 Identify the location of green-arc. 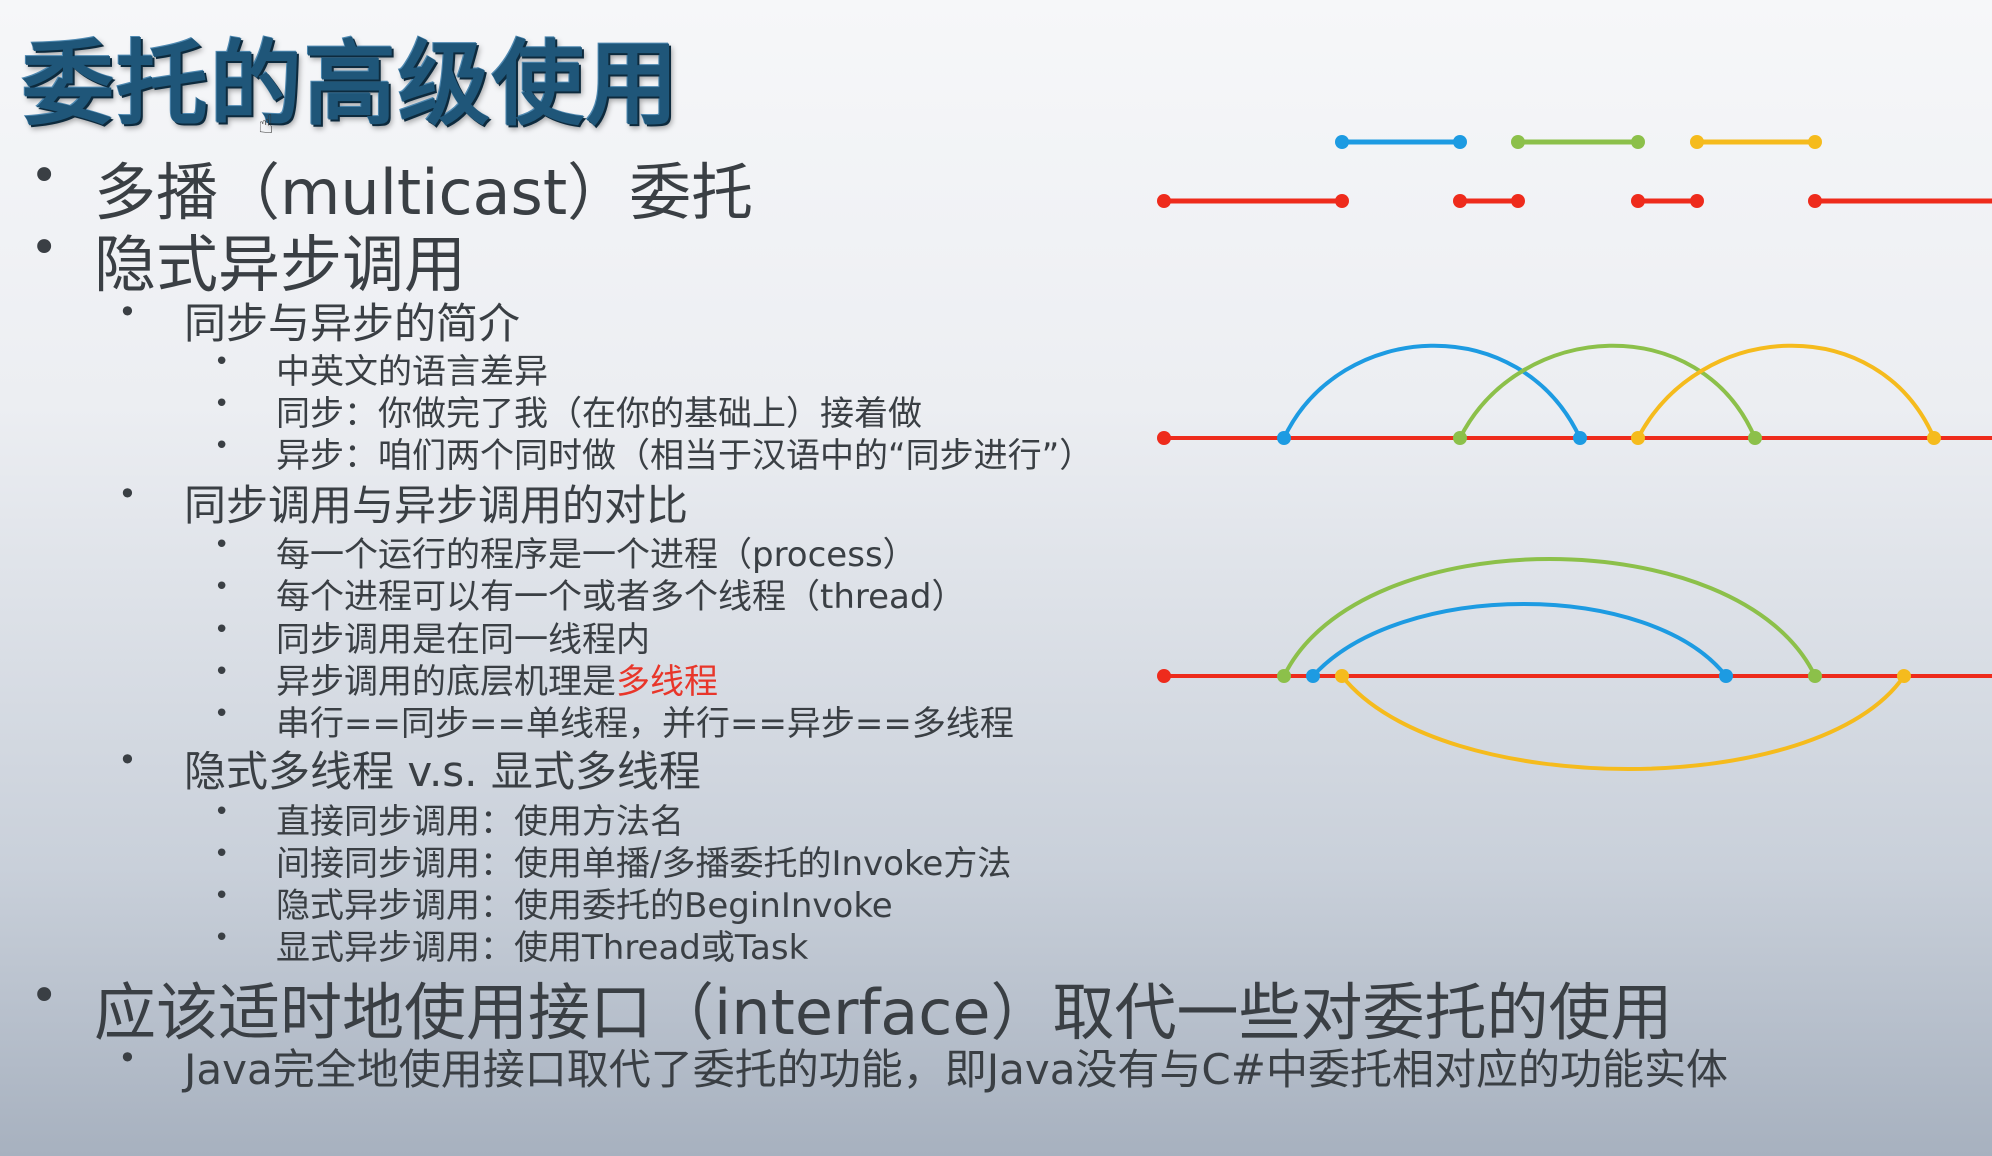
(1549, 617).